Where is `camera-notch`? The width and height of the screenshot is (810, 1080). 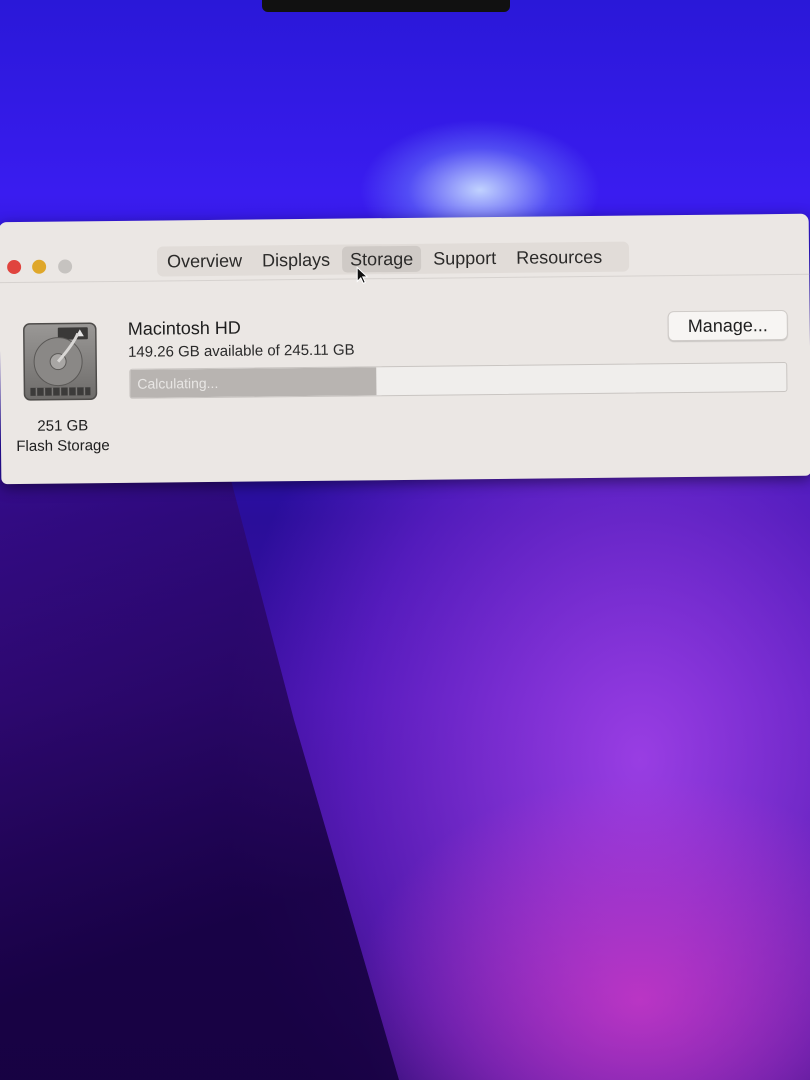 camera-notch is located at coordinates (386, 6).